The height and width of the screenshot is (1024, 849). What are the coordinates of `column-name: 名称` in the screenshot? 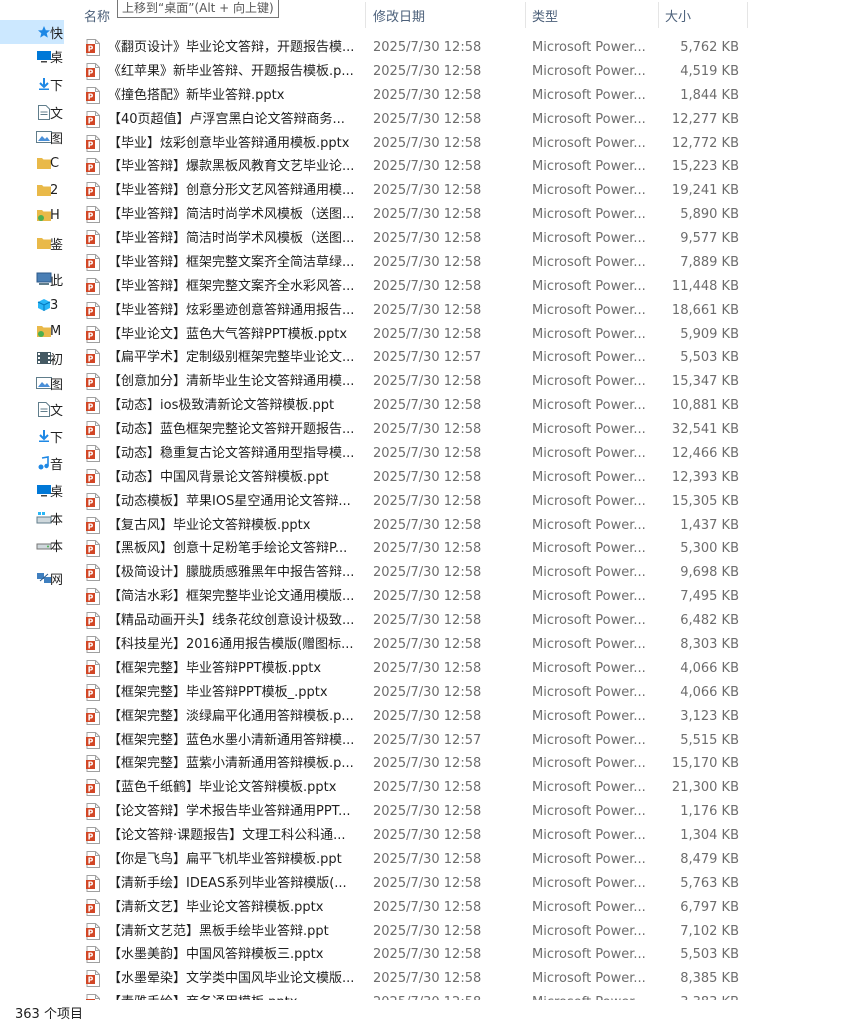 It's located at (97, 15).